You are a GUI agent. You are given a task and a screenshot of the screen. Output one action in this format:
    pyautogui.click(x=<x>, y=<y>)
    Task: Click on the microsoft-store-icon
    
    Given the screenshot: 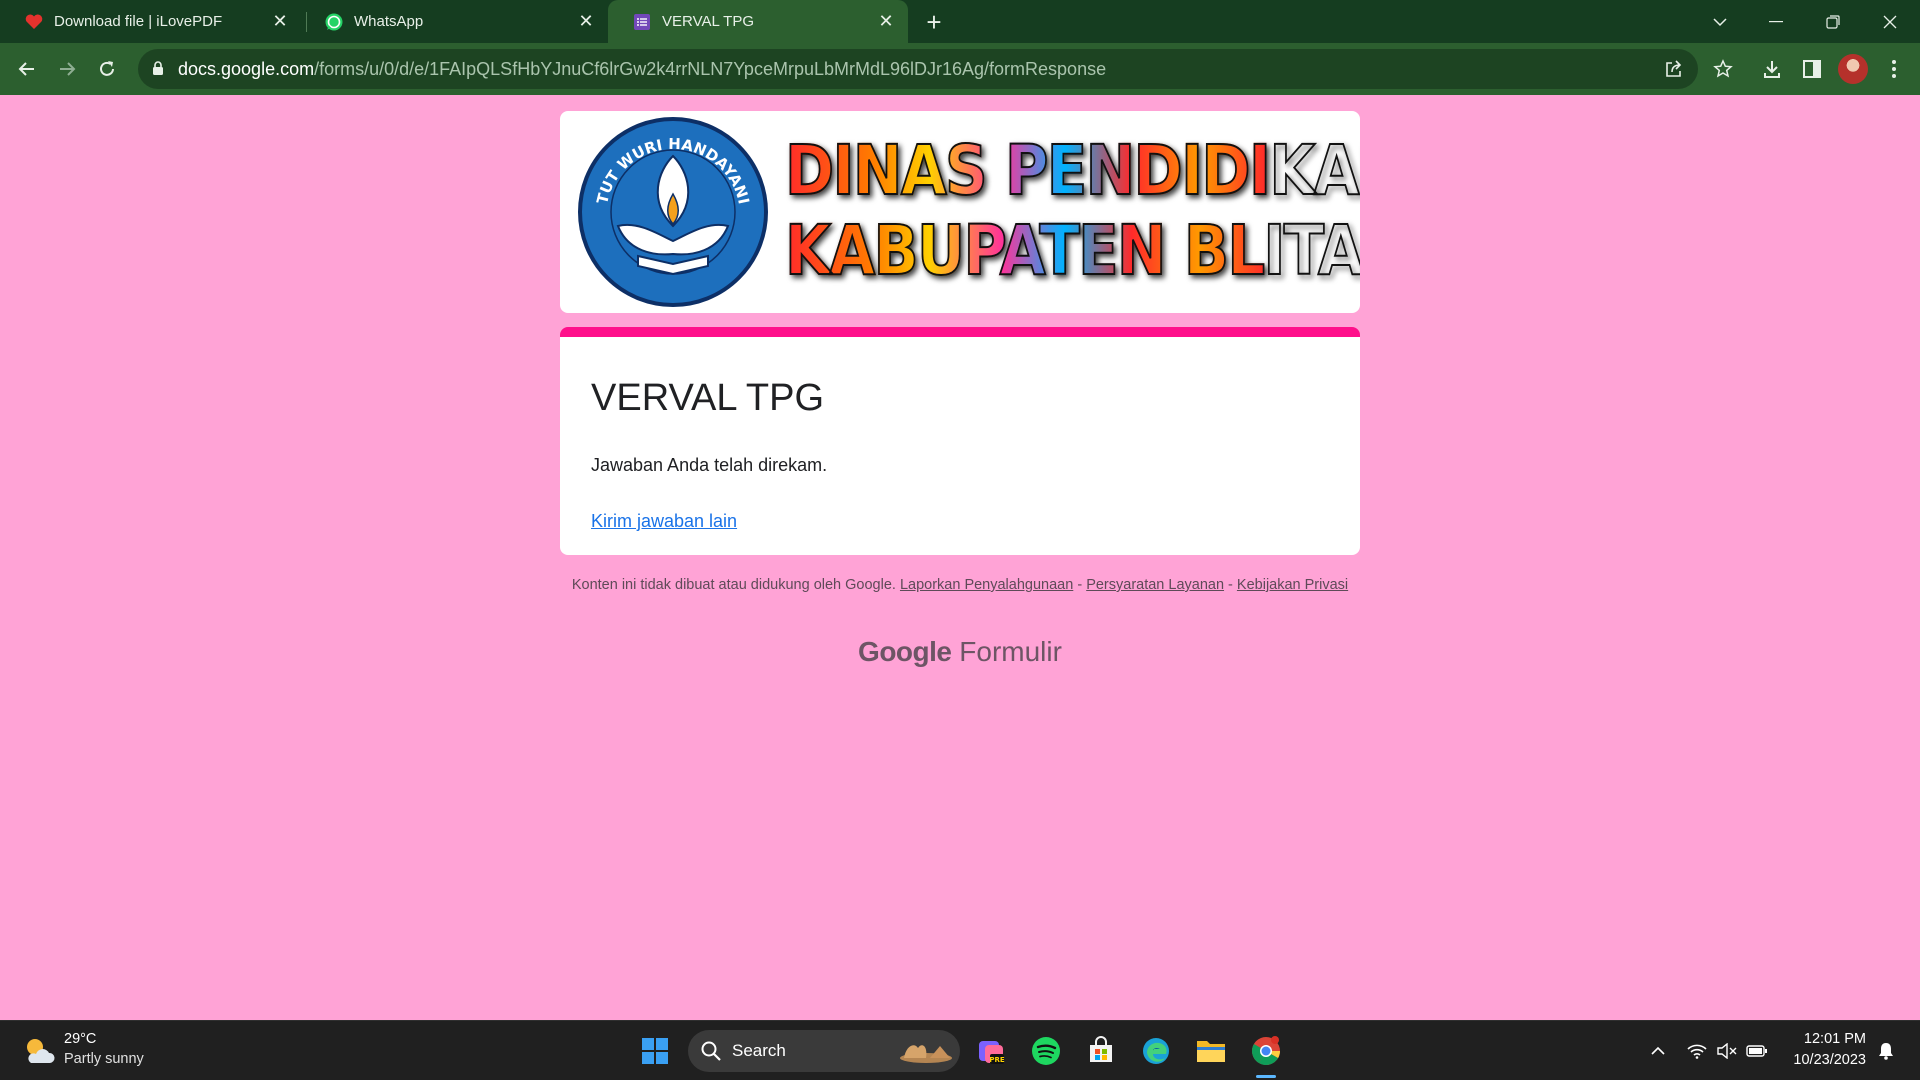 What is the action you would take?
    pyautogui.click(x=1101, y=1051)
    